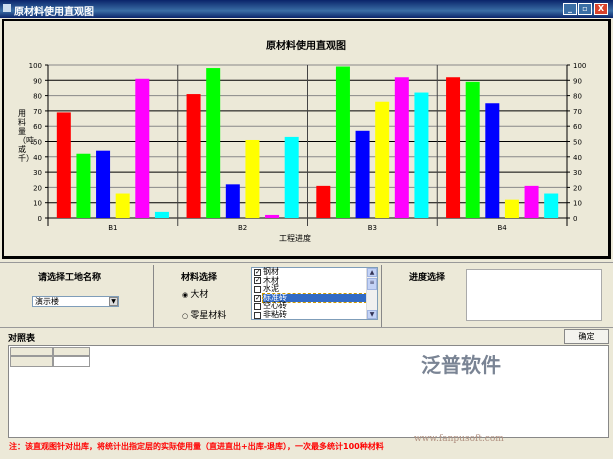 Image resolution: width=613 pixels, height=459 pixels. I want to click on title-bar: 原材料使用直观图 _ ▫ X, so click(306, 9).